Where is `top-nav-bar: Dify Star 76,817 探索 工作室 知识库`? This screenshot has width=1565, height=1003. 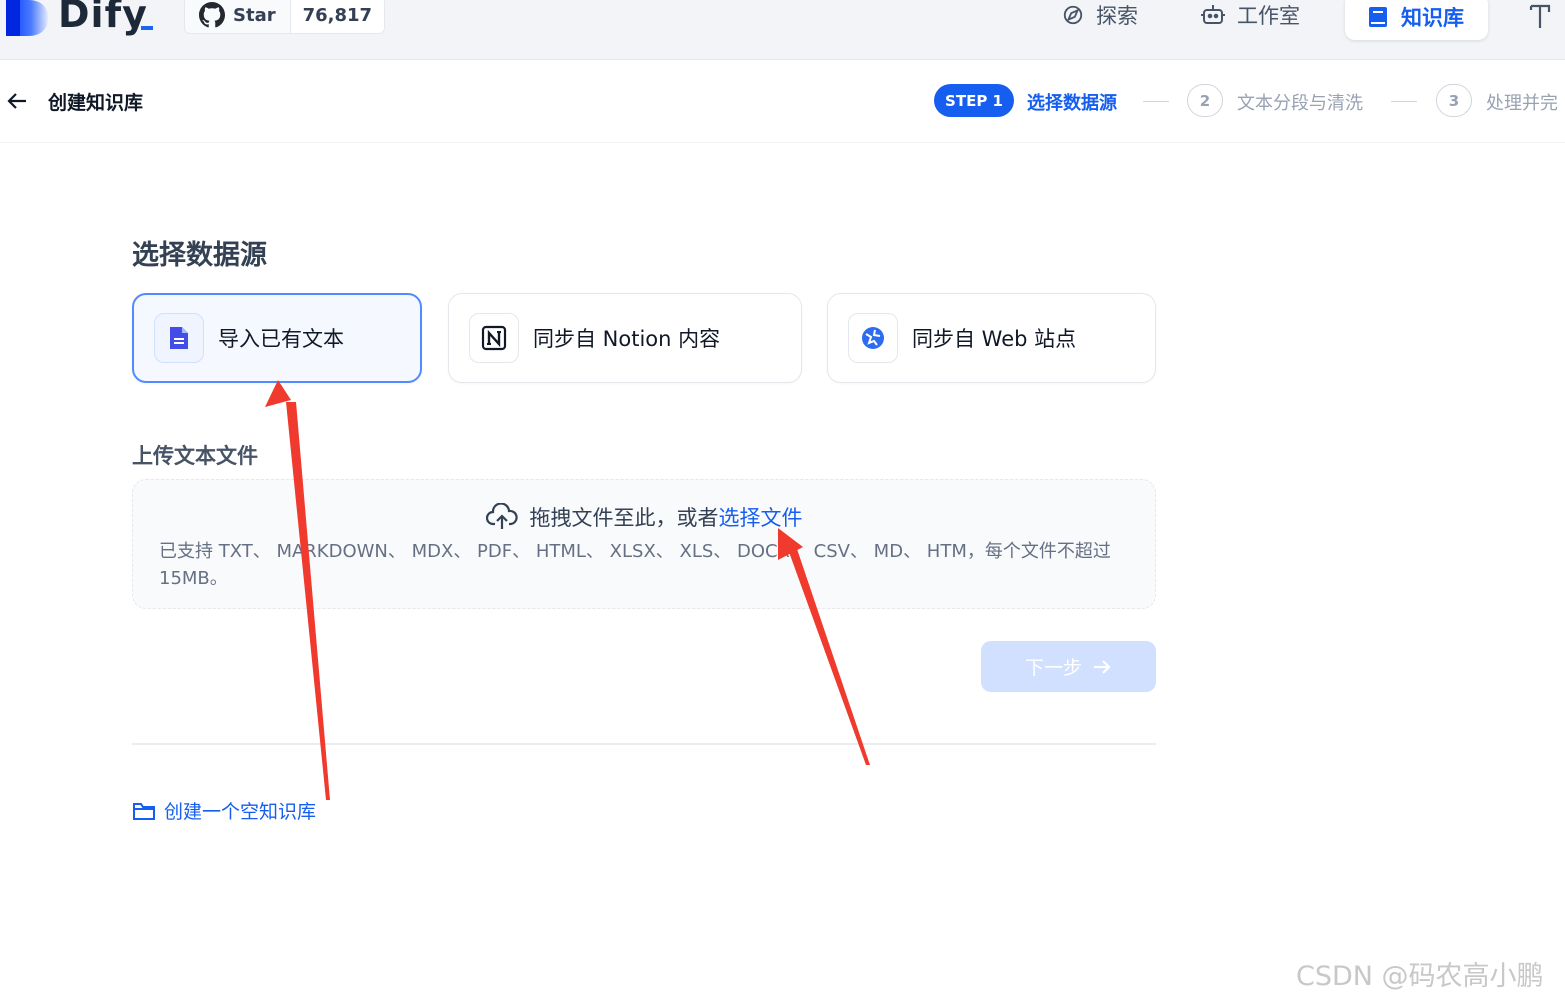 top-nav-bar: Dify Star 76,817 探索 工作室 知识库 is located at coordinates (782, 30).